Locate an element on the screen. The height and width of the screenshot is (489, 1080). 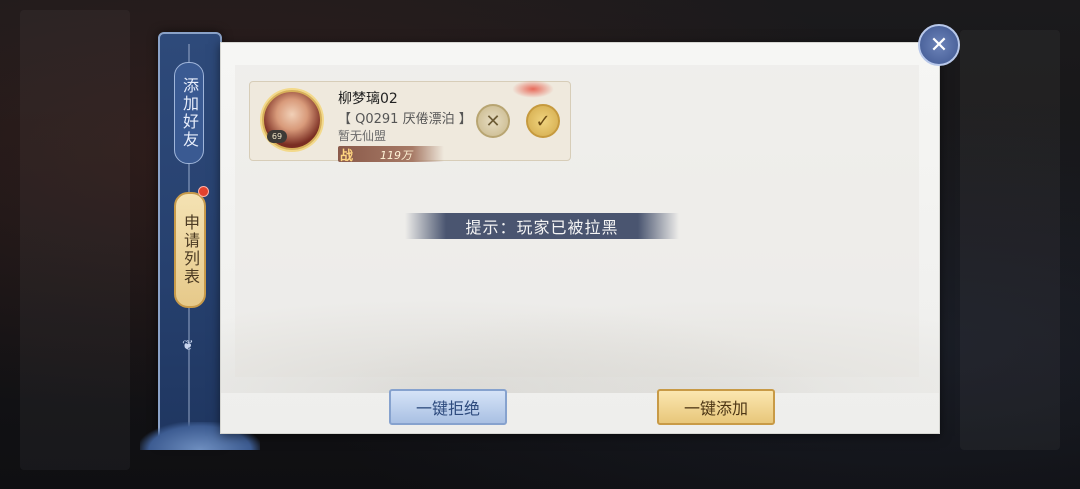
friend-request-card: 69 柳梦璃02 【 Q0291 厌倦漂泊 】 暂无仙盟 战 119万 ✕ ✓ is located at coordinates (410, 122).